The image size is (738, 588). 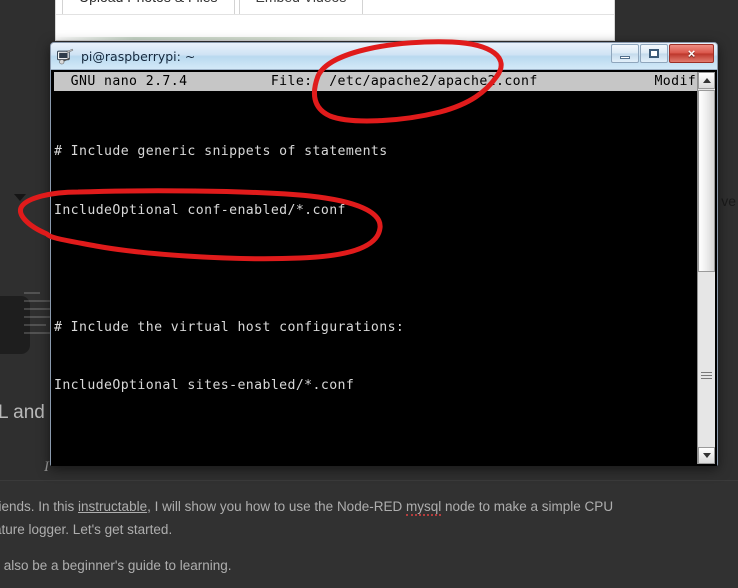 What do you see at coordinates (204, 385) in the screenshot?
I see `nano-line-5: IncludeOptional sites-enabled/*.conf` at bounding box center [204, 385].